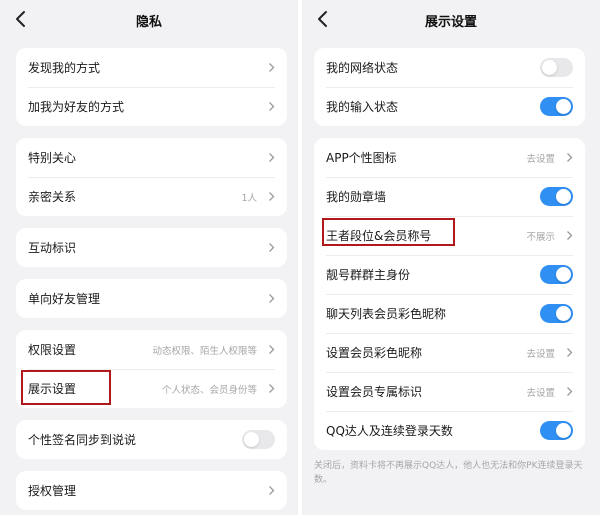 Image resolution: width=600 pixels, height=515 pixels. What do you see at coordinates (204, 351) in the screenshot?
I see `permissions-summary: 动态权限、陌生人权限等` at bounding box center [204, 351].